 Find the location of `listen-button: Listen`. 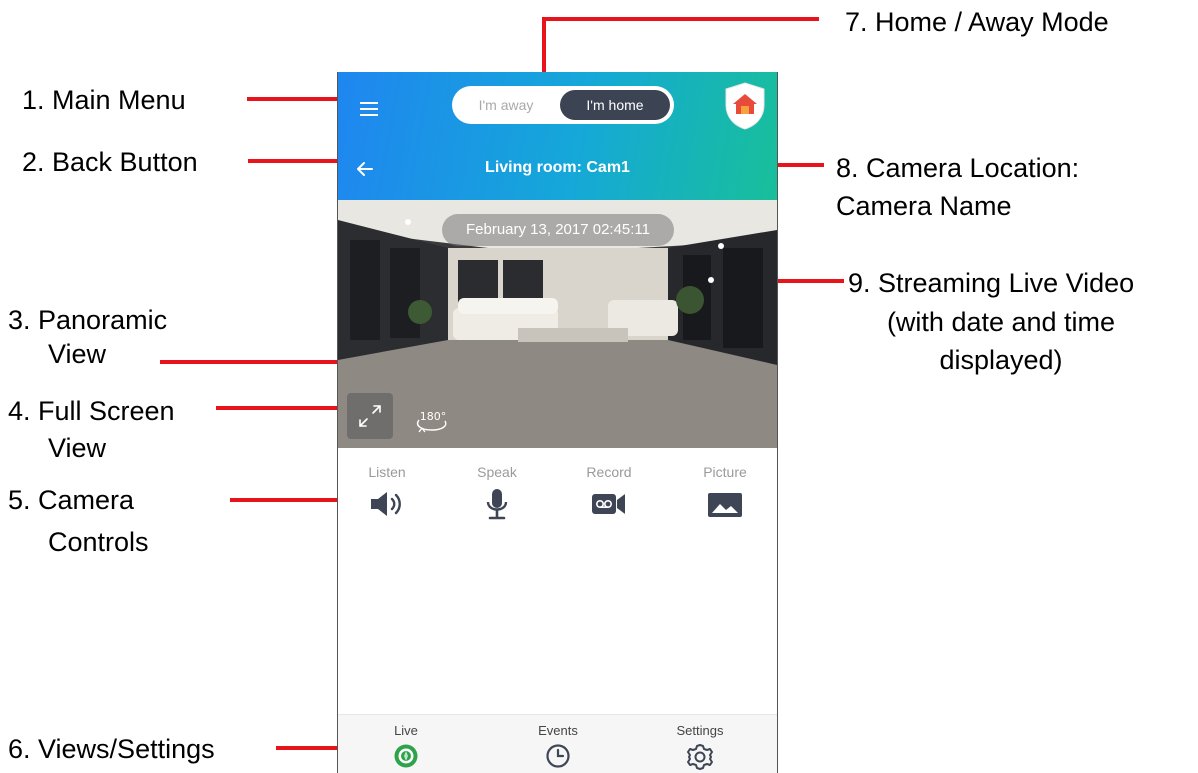

listen-button: Listen is located at coordinates (387, 492).